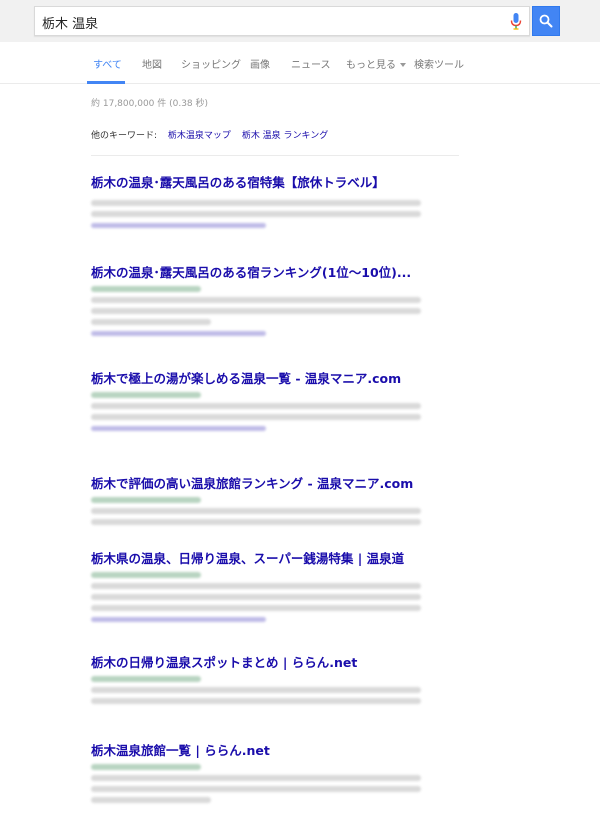 Image resolution: width=600 pixels, height=820 pixels. What do you see at coordinates (260, 63) in the screenshot?
I see `tab-images: 画像` at bounding box center [260, 63].